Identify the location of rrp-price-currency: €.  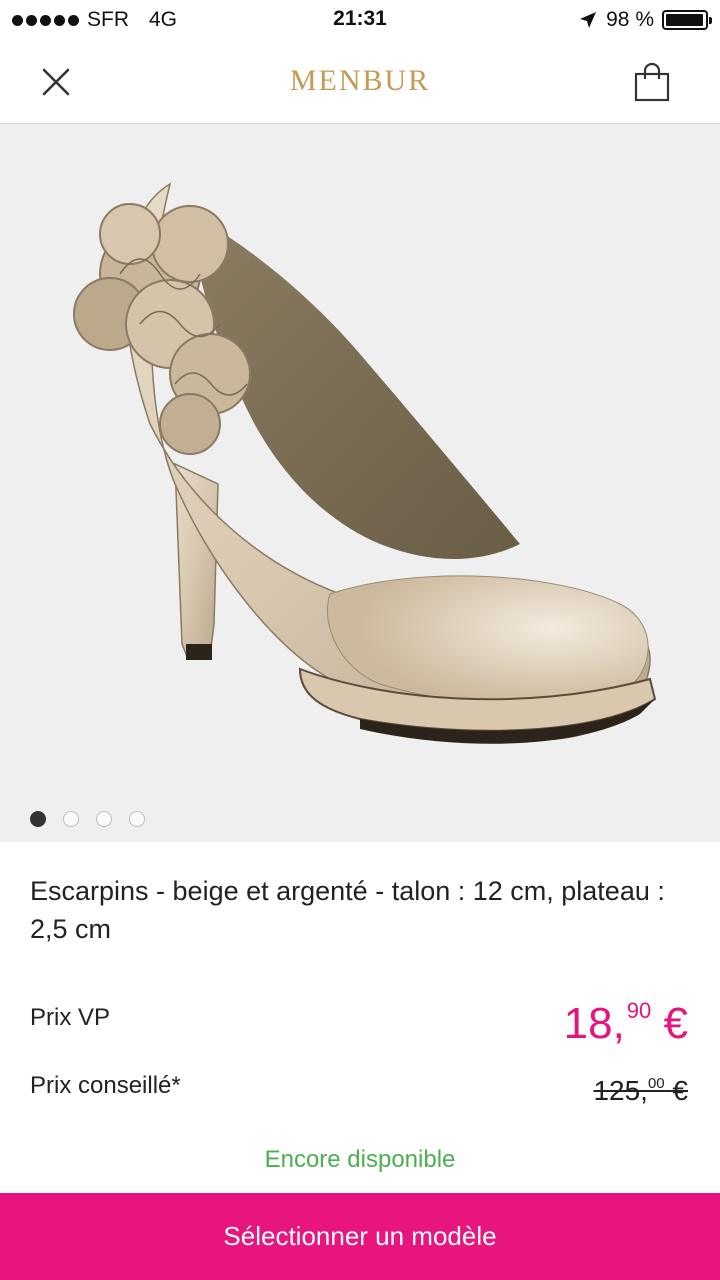
(680, 1090).